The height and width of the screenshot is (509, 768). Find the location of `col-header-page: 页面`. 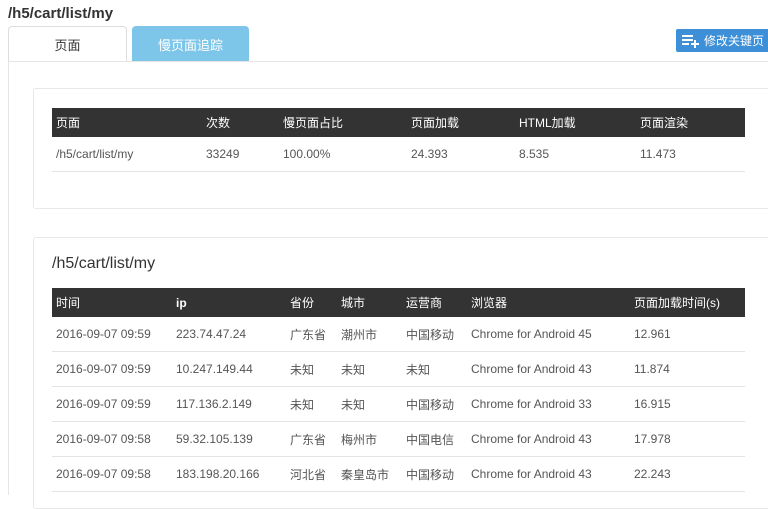

col-header-page: 页面 is located at coordinates (127, 122).